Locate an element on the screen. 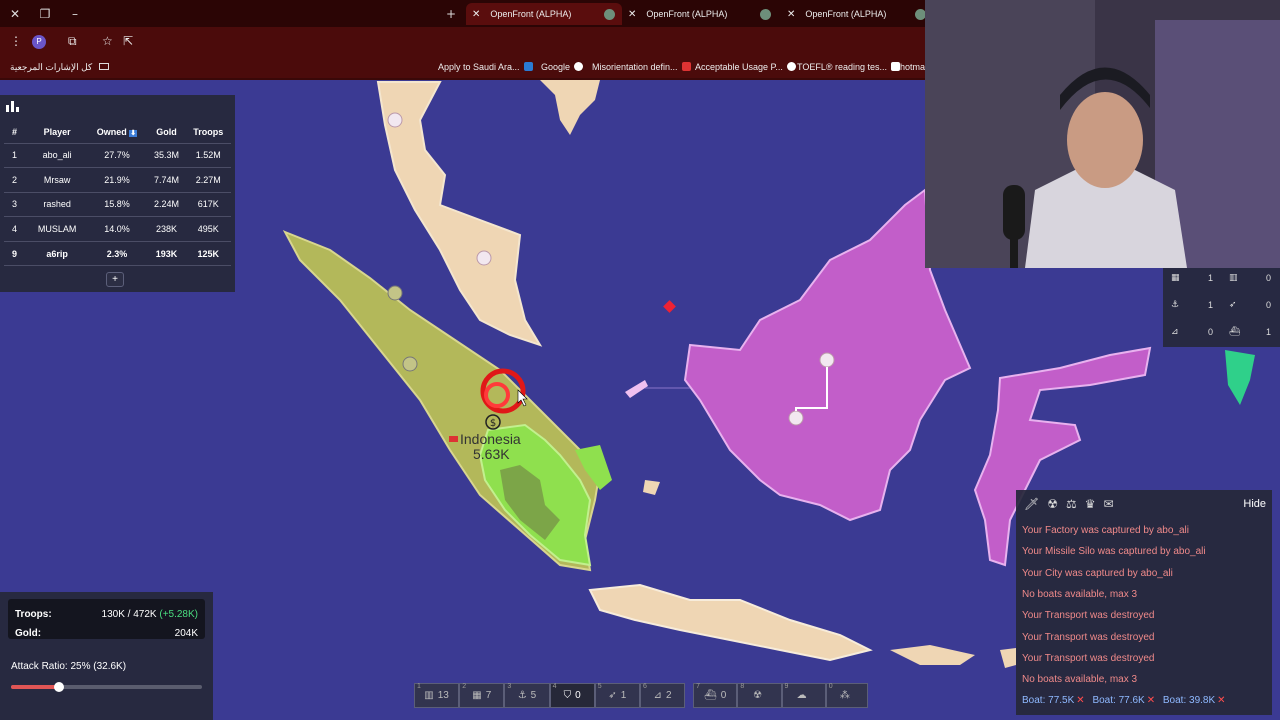  cast-icon: ⇱ is located at coordinates (128, 41).